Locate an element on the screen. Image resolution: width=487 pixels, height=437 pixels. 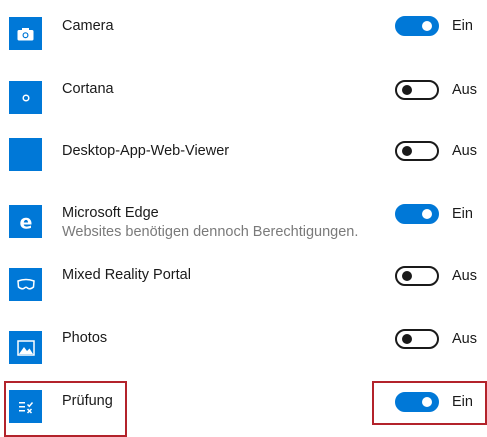
app-row-mixed-reality-portal: Mixed Reality Portal Aus is located at coordinates (243, 279).